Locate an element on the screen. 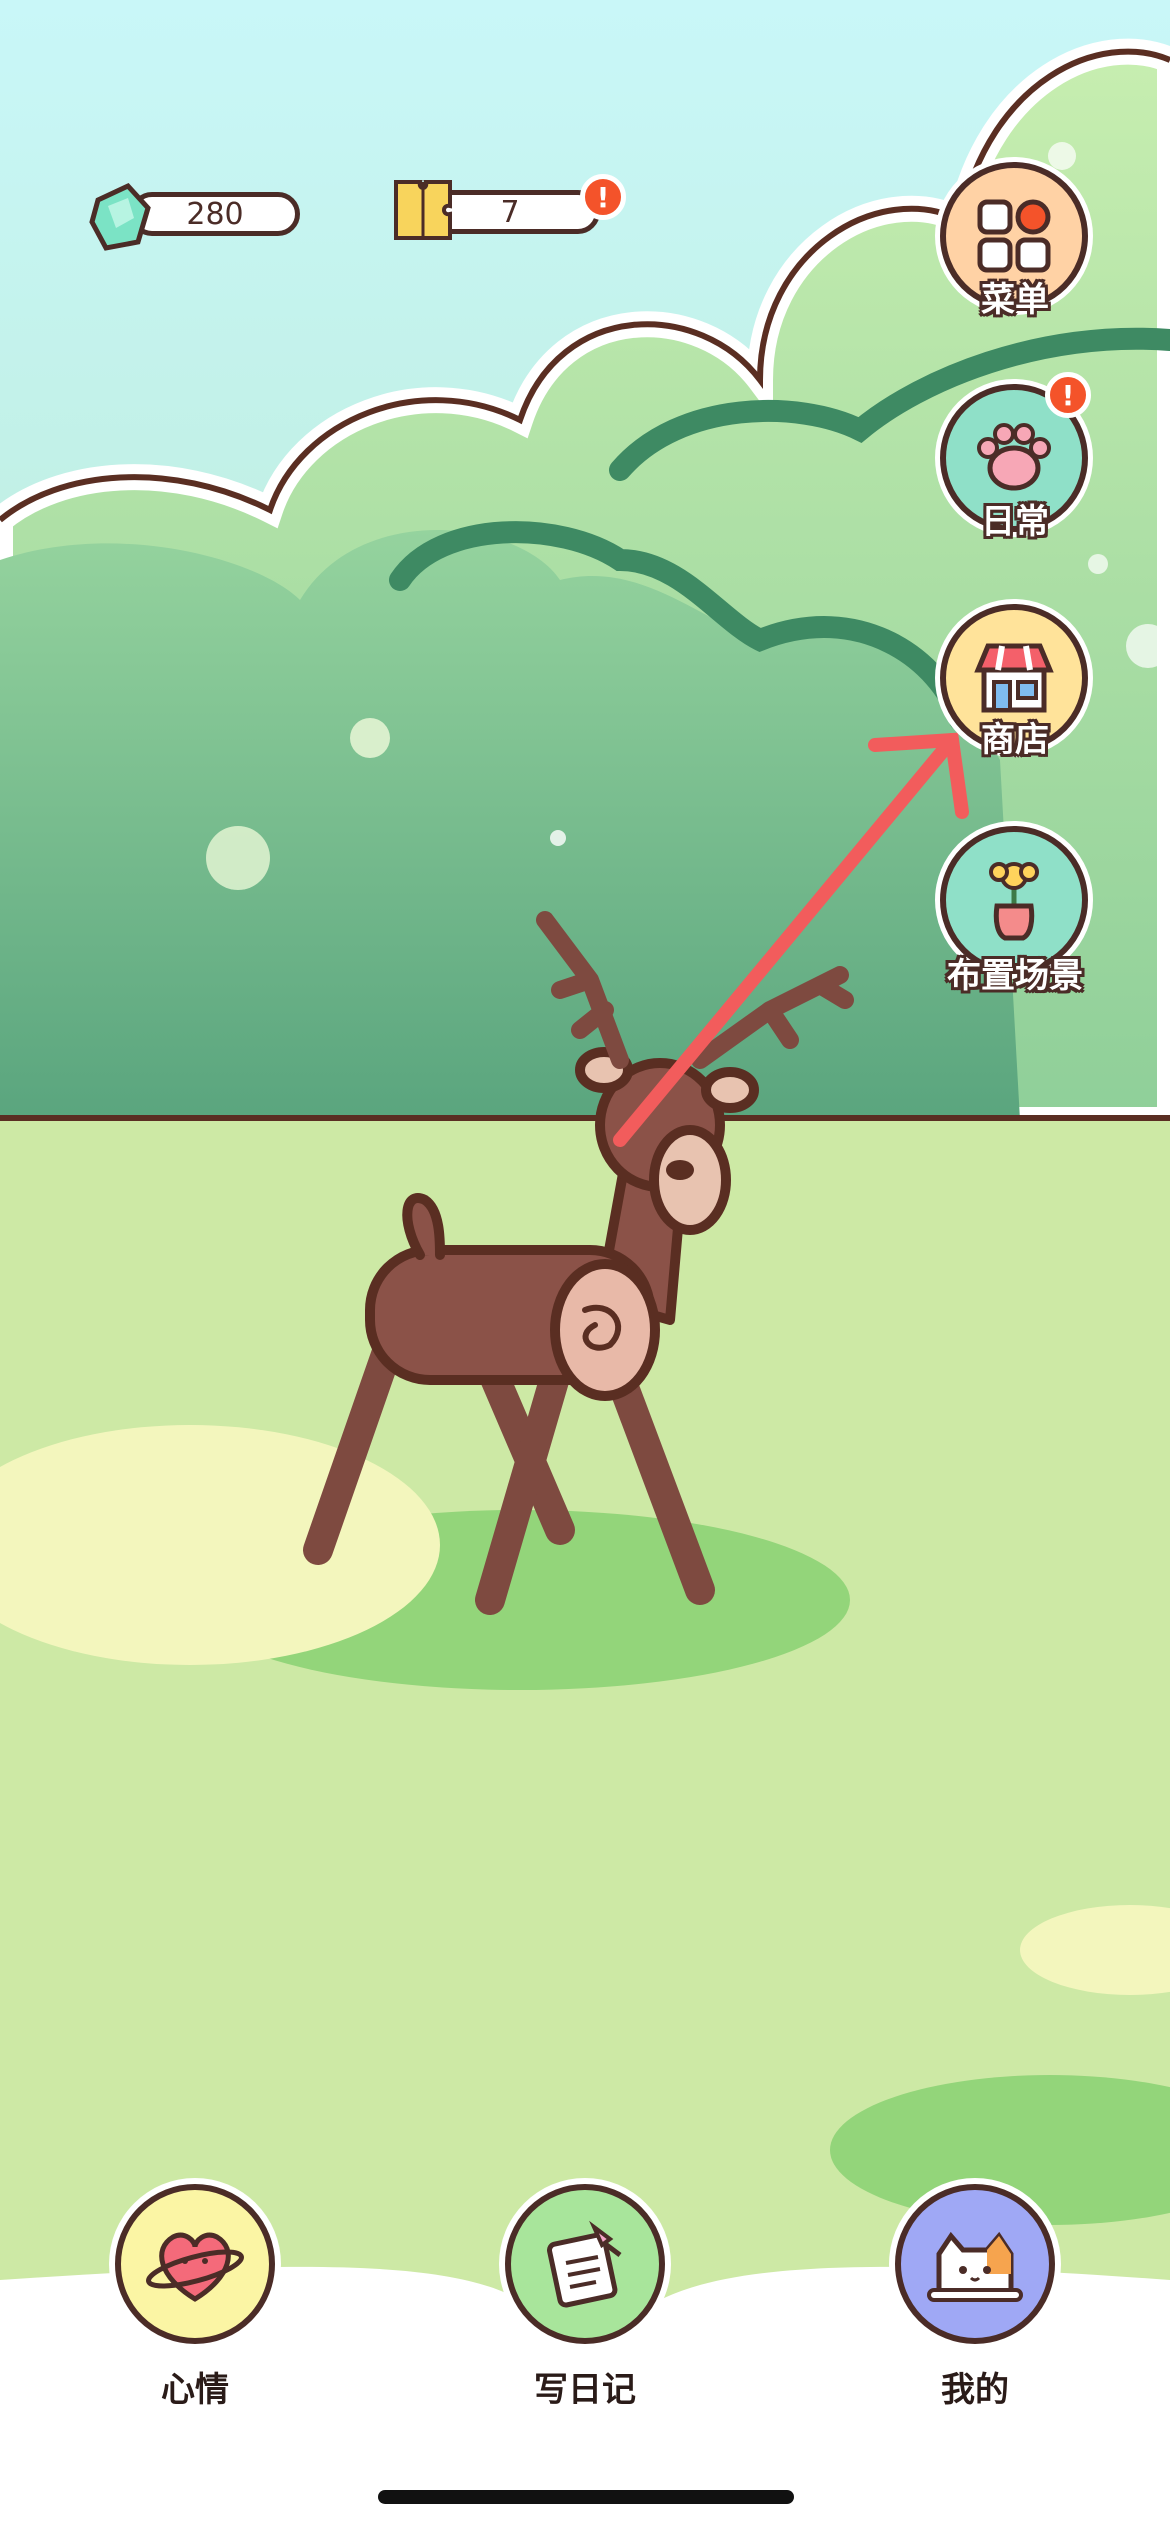  mood-label: 心情 is located at coordinates (195, 2390).